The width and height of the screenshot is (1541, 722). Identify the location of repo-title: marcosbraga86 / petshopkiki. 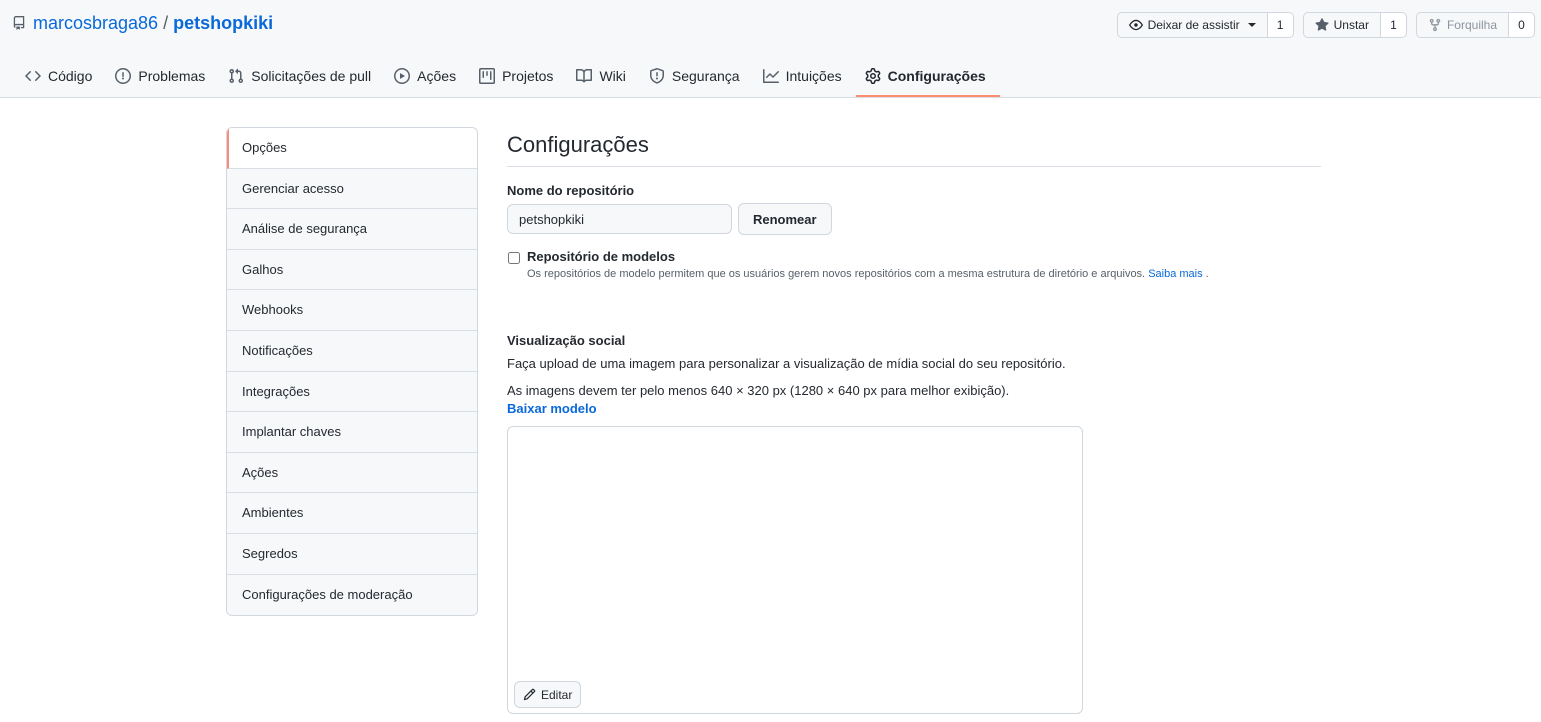
(142, 23).